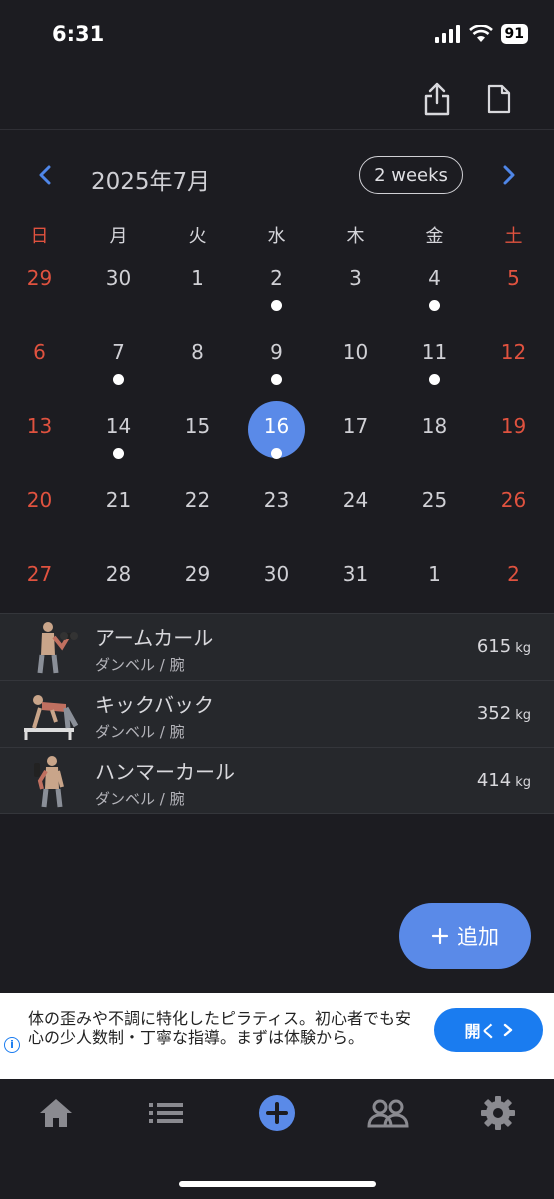  Describe the element at coordinates (465, 936) in the screenshot. I see `add-button: 追加` at that location.